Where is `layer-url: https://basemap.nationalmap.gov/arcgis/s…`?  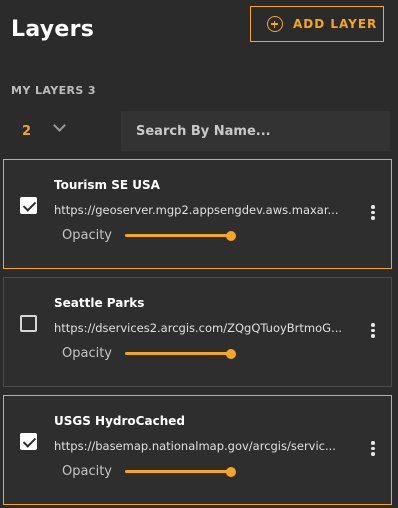
layer-url: https://basemap.nationalmap.gov/arcgis/s… is located at coordinates (195, 446).